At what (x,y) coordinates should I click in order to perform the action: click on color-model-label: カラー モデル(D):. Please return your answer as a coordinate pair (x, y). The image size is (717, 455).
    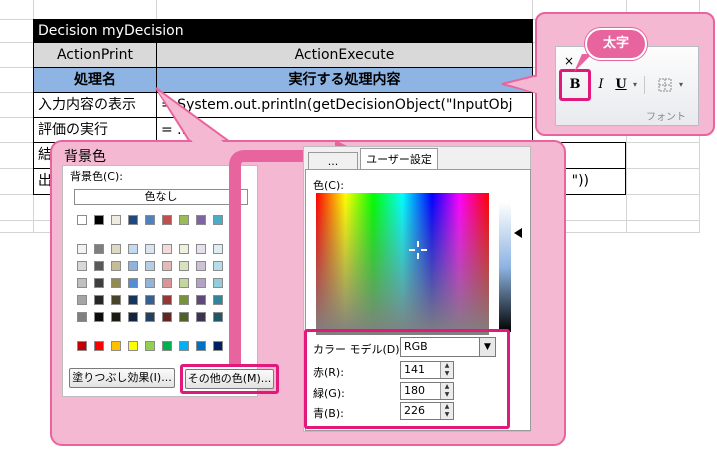
    Looking at the image, I should click on (358, 349).